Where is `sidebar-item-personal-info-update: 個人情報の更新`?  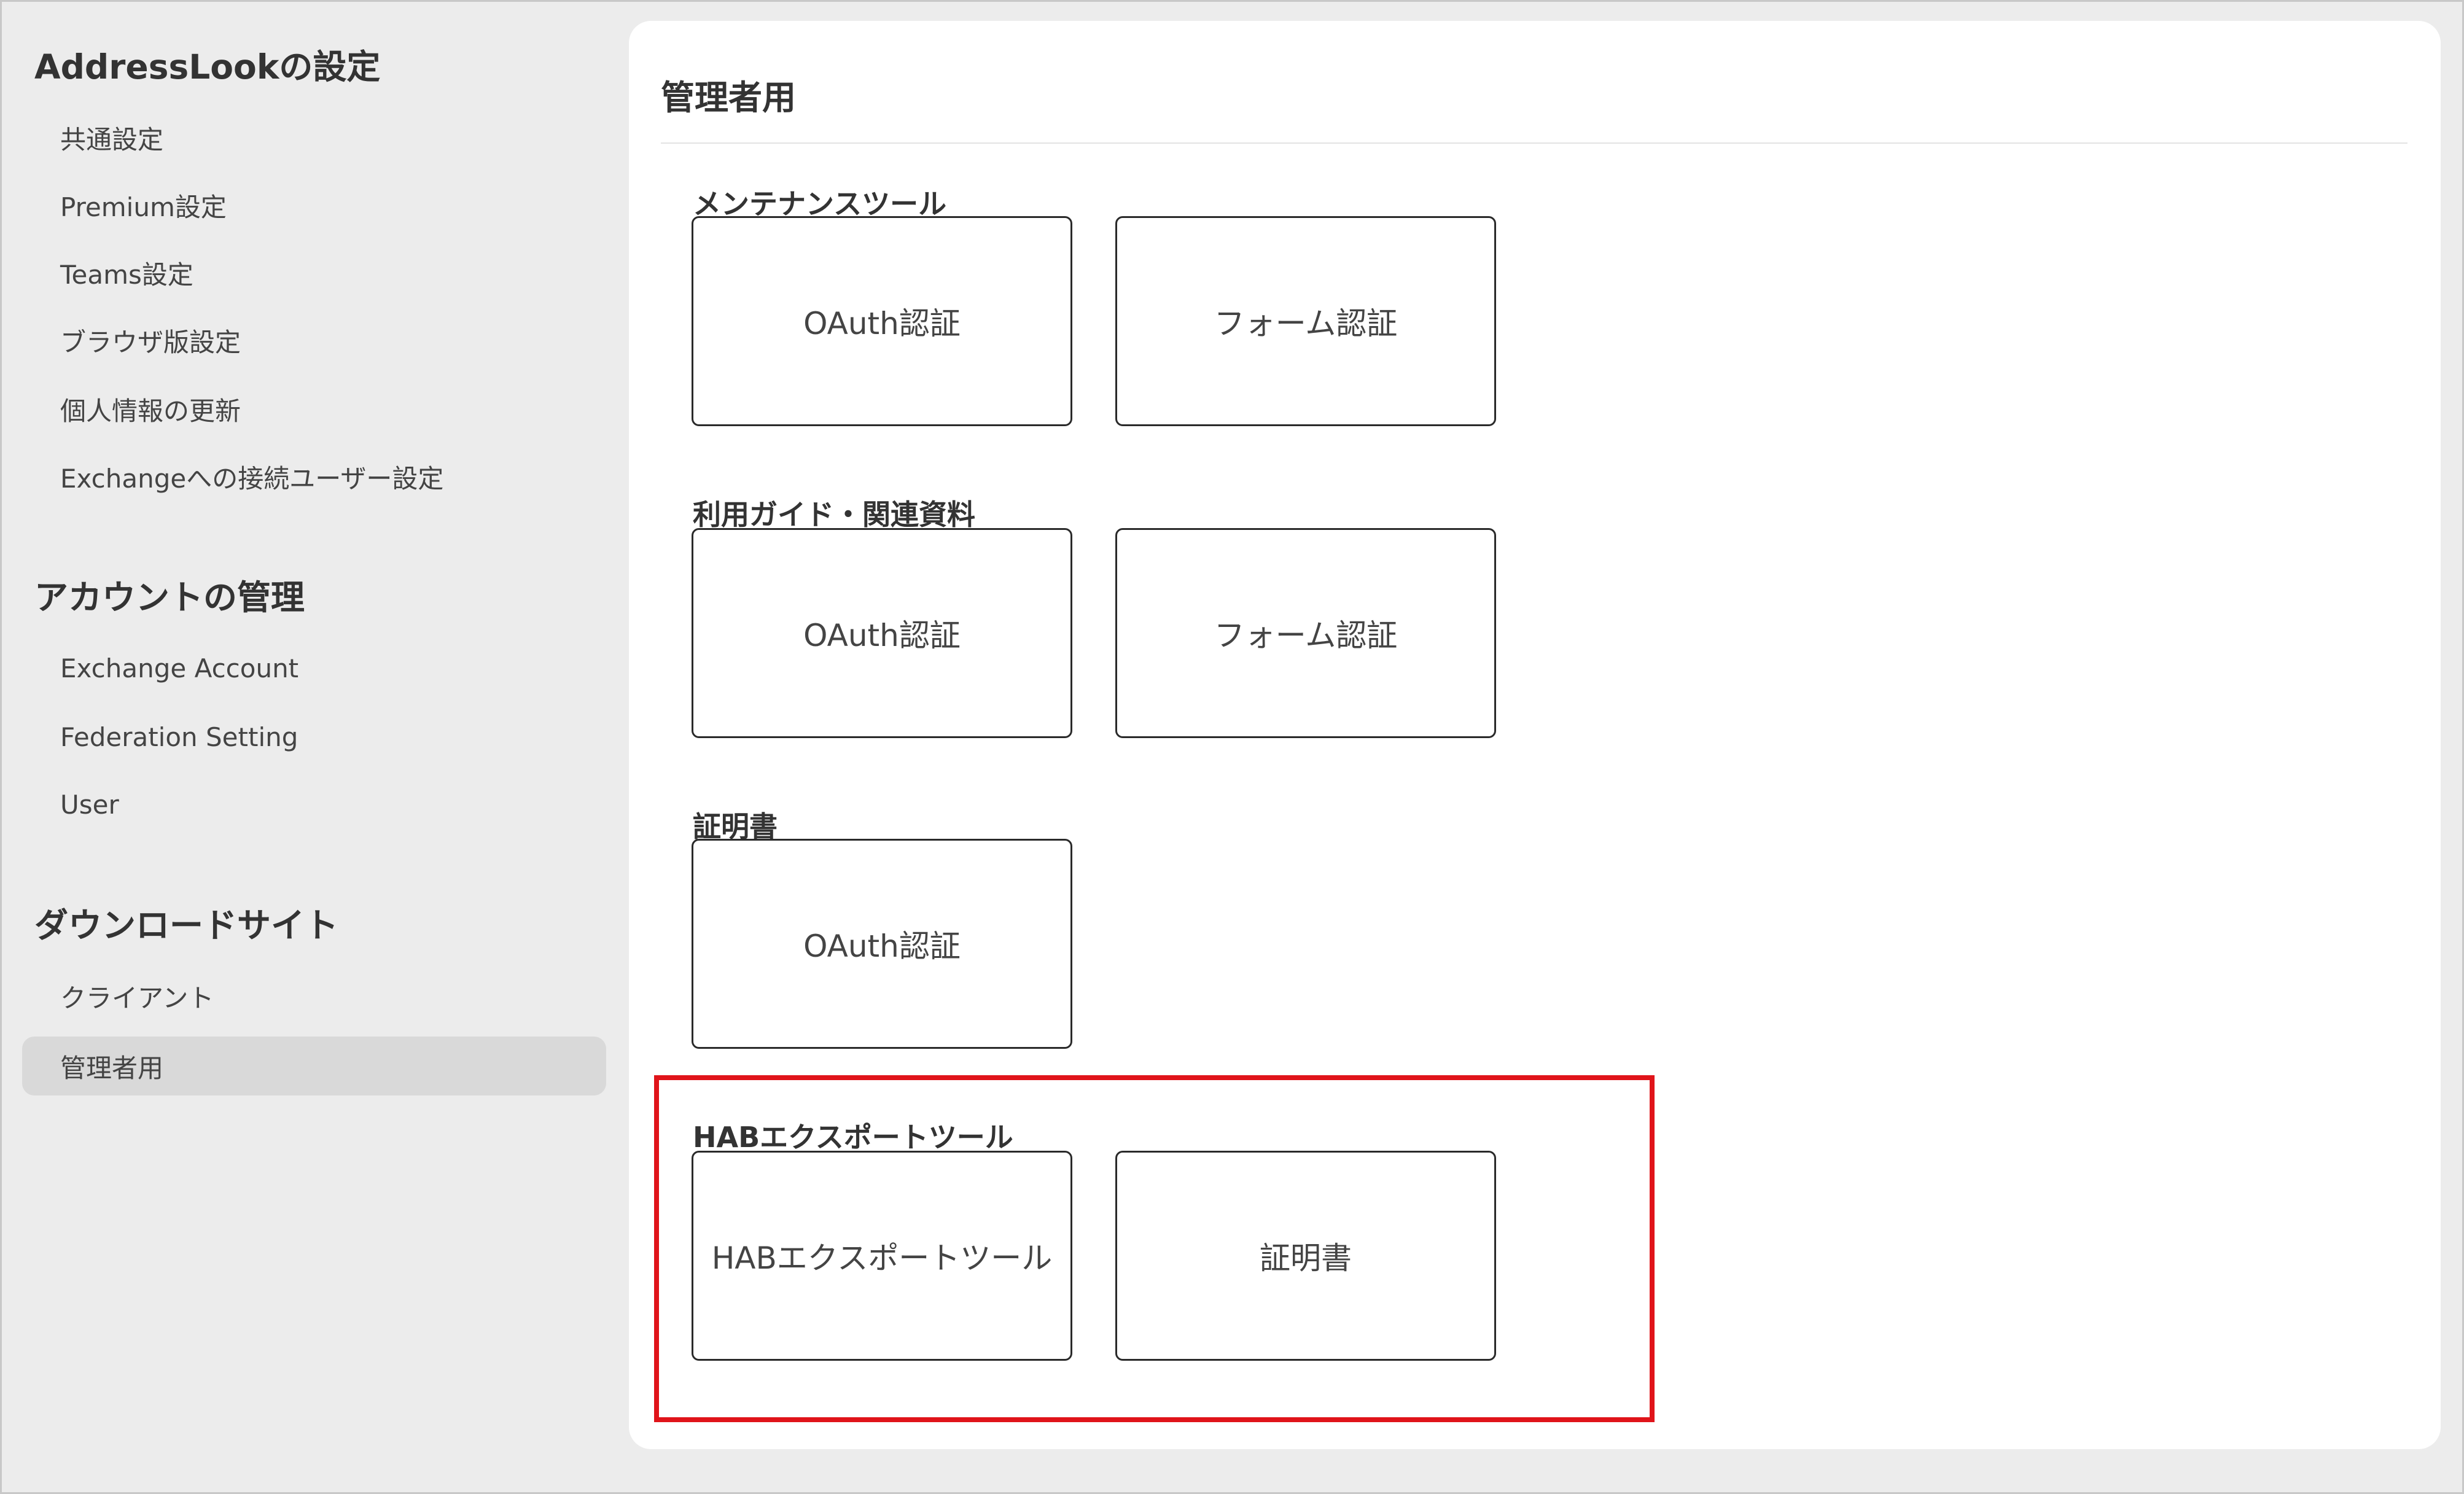
sidebar-item-personal-info-update: 個人情報の更新 is located at coordinates (314, 408).